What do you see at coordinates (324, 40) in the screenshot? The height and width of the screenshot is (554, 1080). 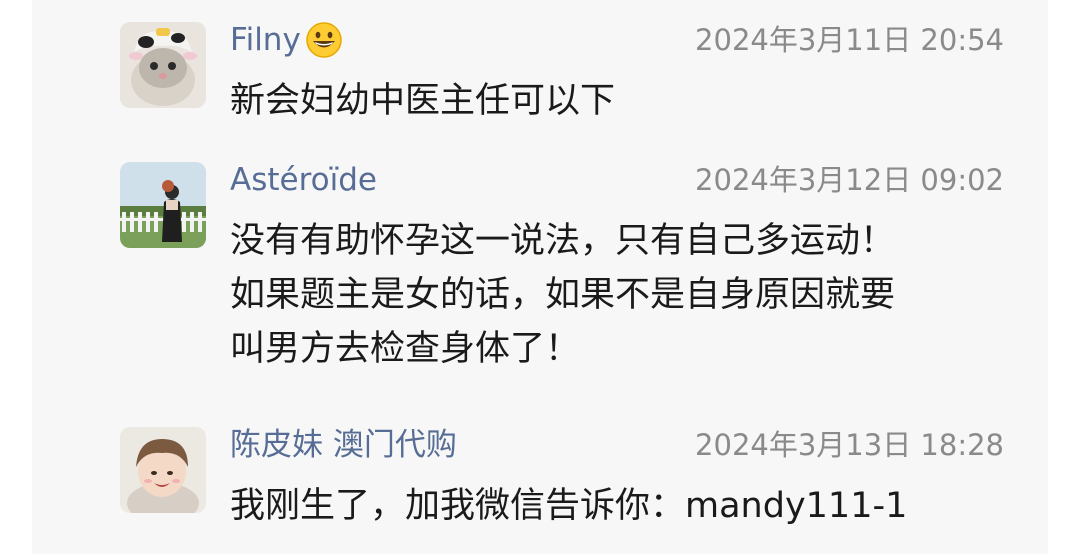 I see `grinning-face-icon` at bounding box center [324, 40].